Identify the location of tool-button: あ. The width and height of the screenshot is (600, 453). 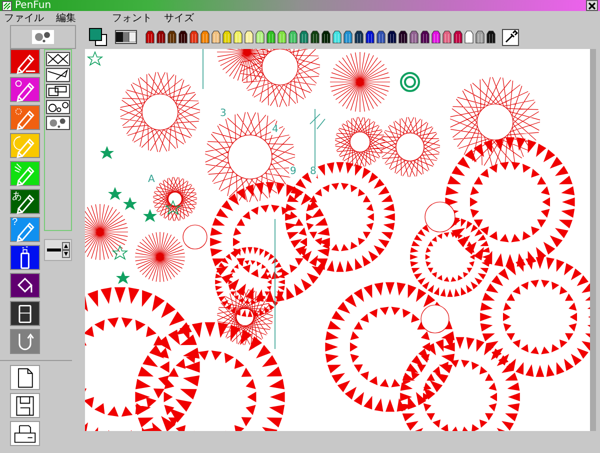
(25, 201).